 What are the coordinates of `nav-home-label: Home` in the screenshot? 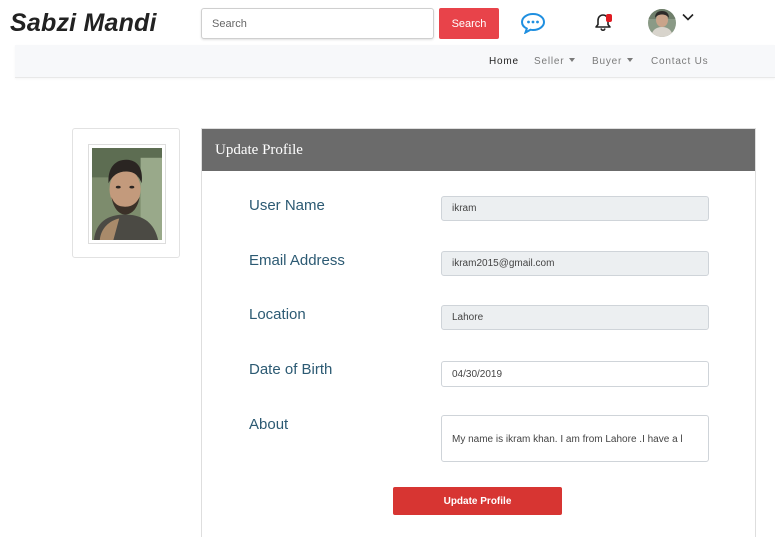 It's located at (504, 61).